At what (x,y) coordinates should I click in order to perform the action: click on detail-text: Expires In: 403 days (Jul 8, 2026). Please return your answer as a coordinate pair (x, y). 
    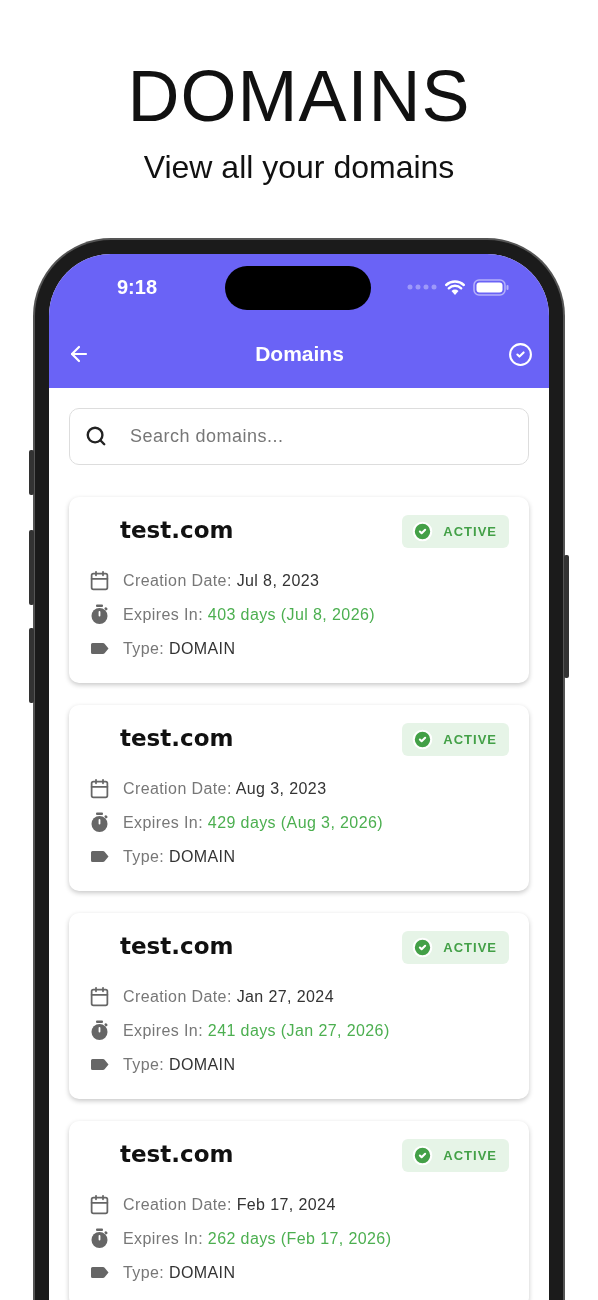
    Looking at the image, I should click on (249, 614).